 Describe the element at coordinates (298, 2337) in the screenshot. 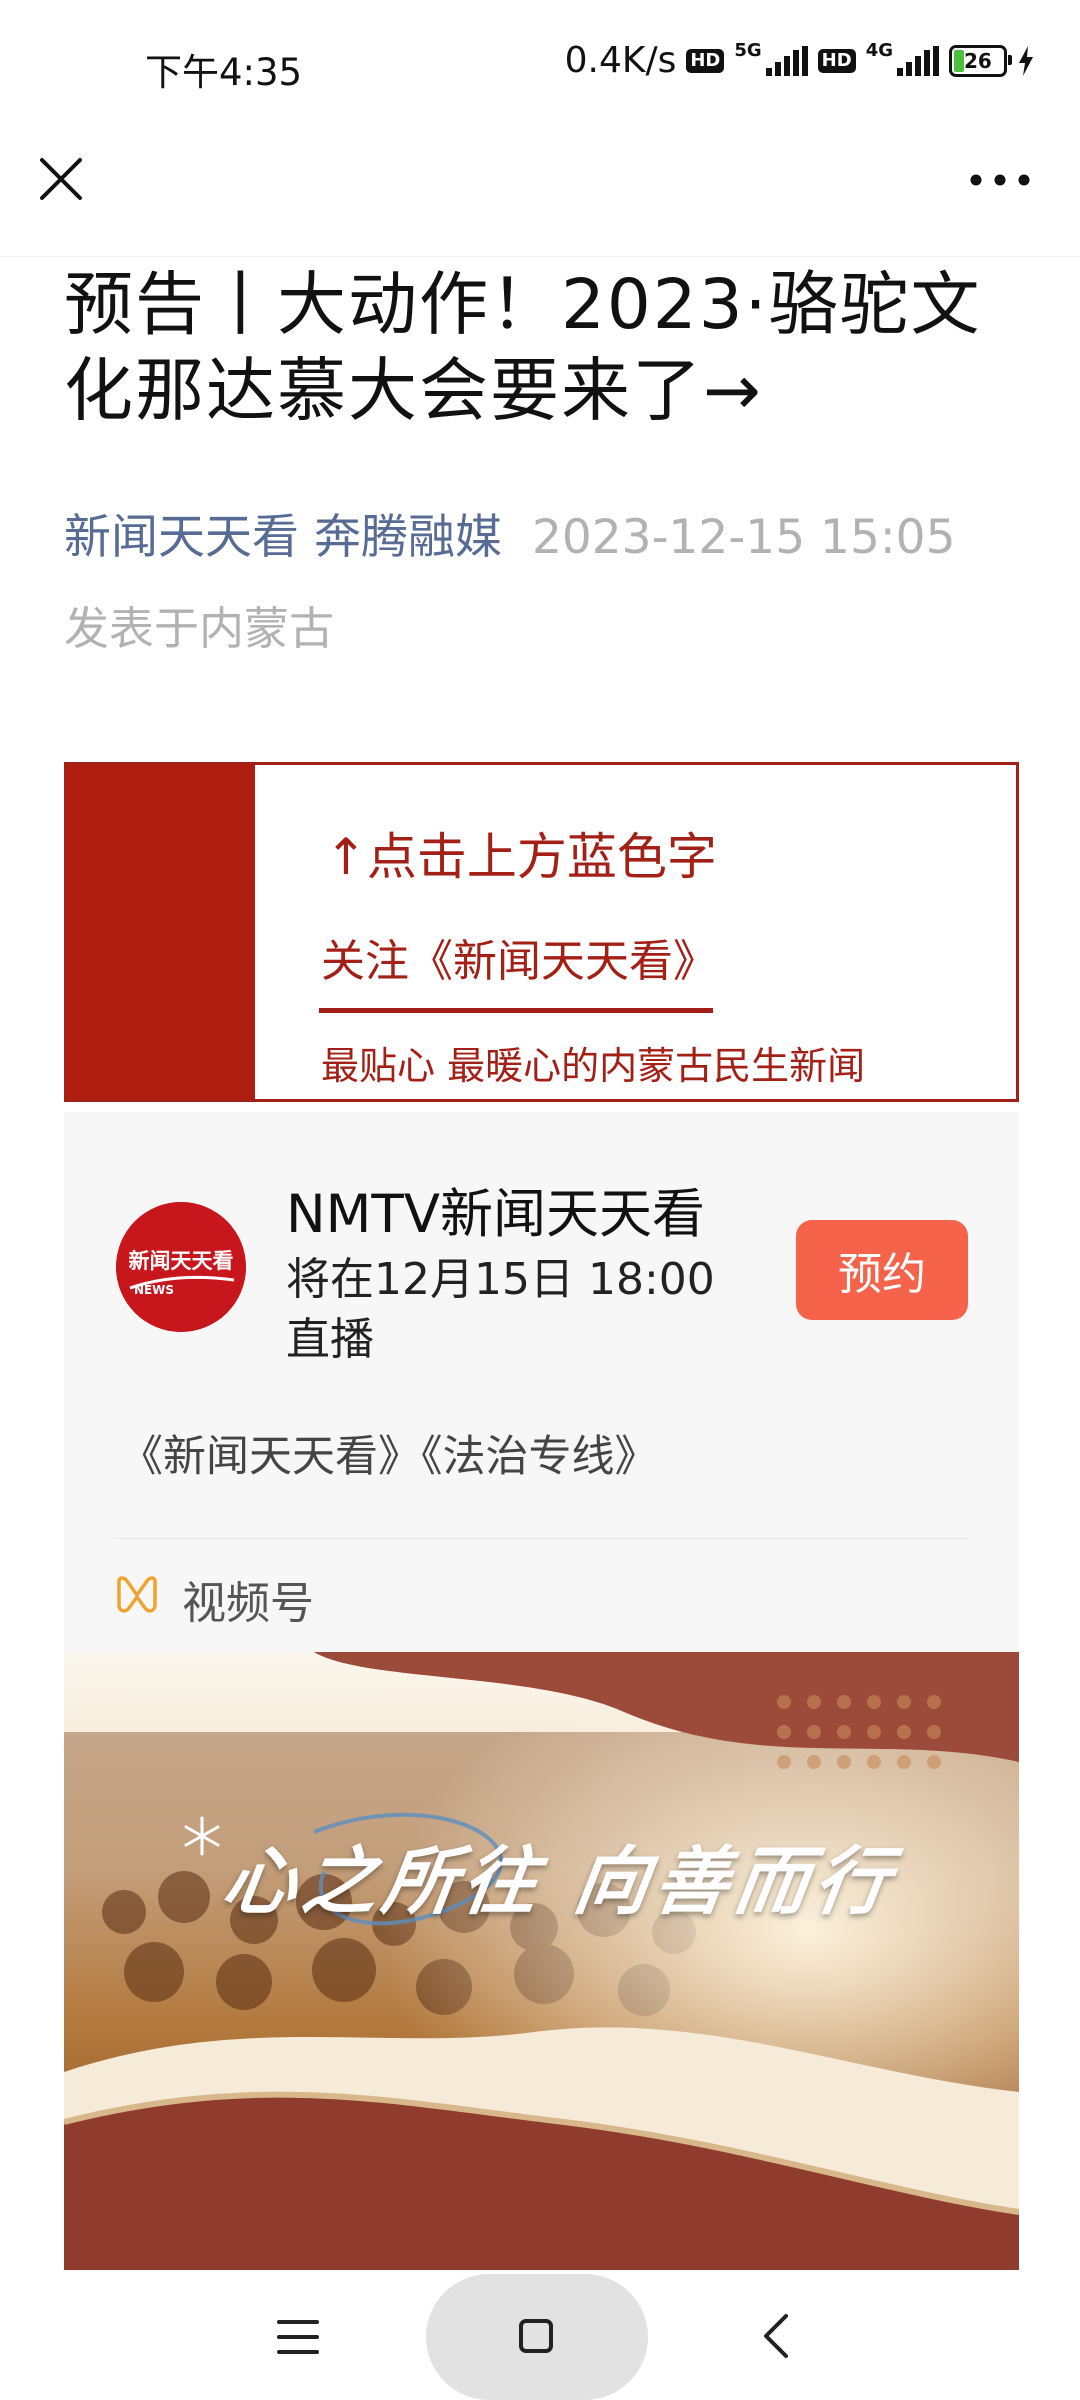

I see `menu-icon` at that location.